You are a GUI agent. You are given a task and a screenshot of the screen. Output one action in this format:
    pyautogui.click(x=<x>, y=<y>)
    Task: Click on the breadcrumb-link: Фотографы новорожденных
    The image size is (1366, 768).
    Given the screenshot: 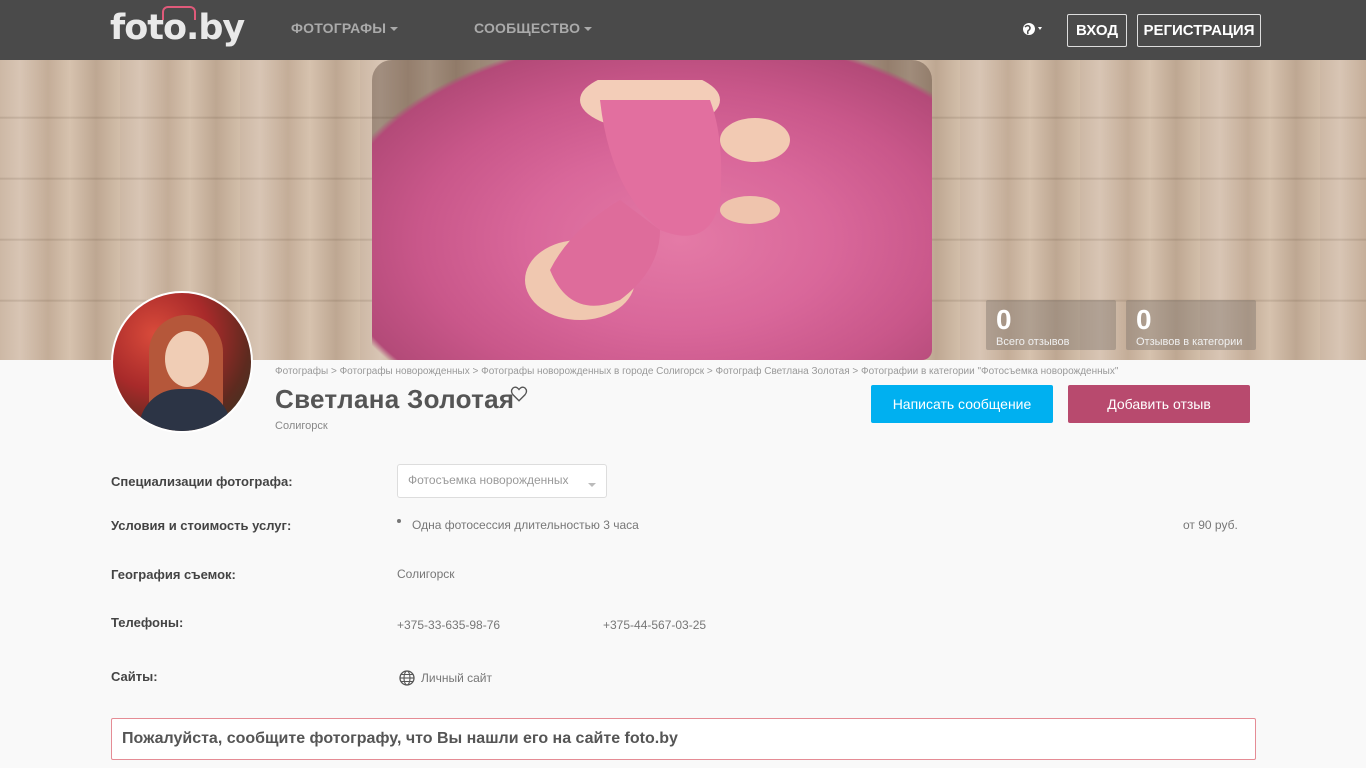 What is the action you would take?
    pyautogui.click(x=405, y=371)
    